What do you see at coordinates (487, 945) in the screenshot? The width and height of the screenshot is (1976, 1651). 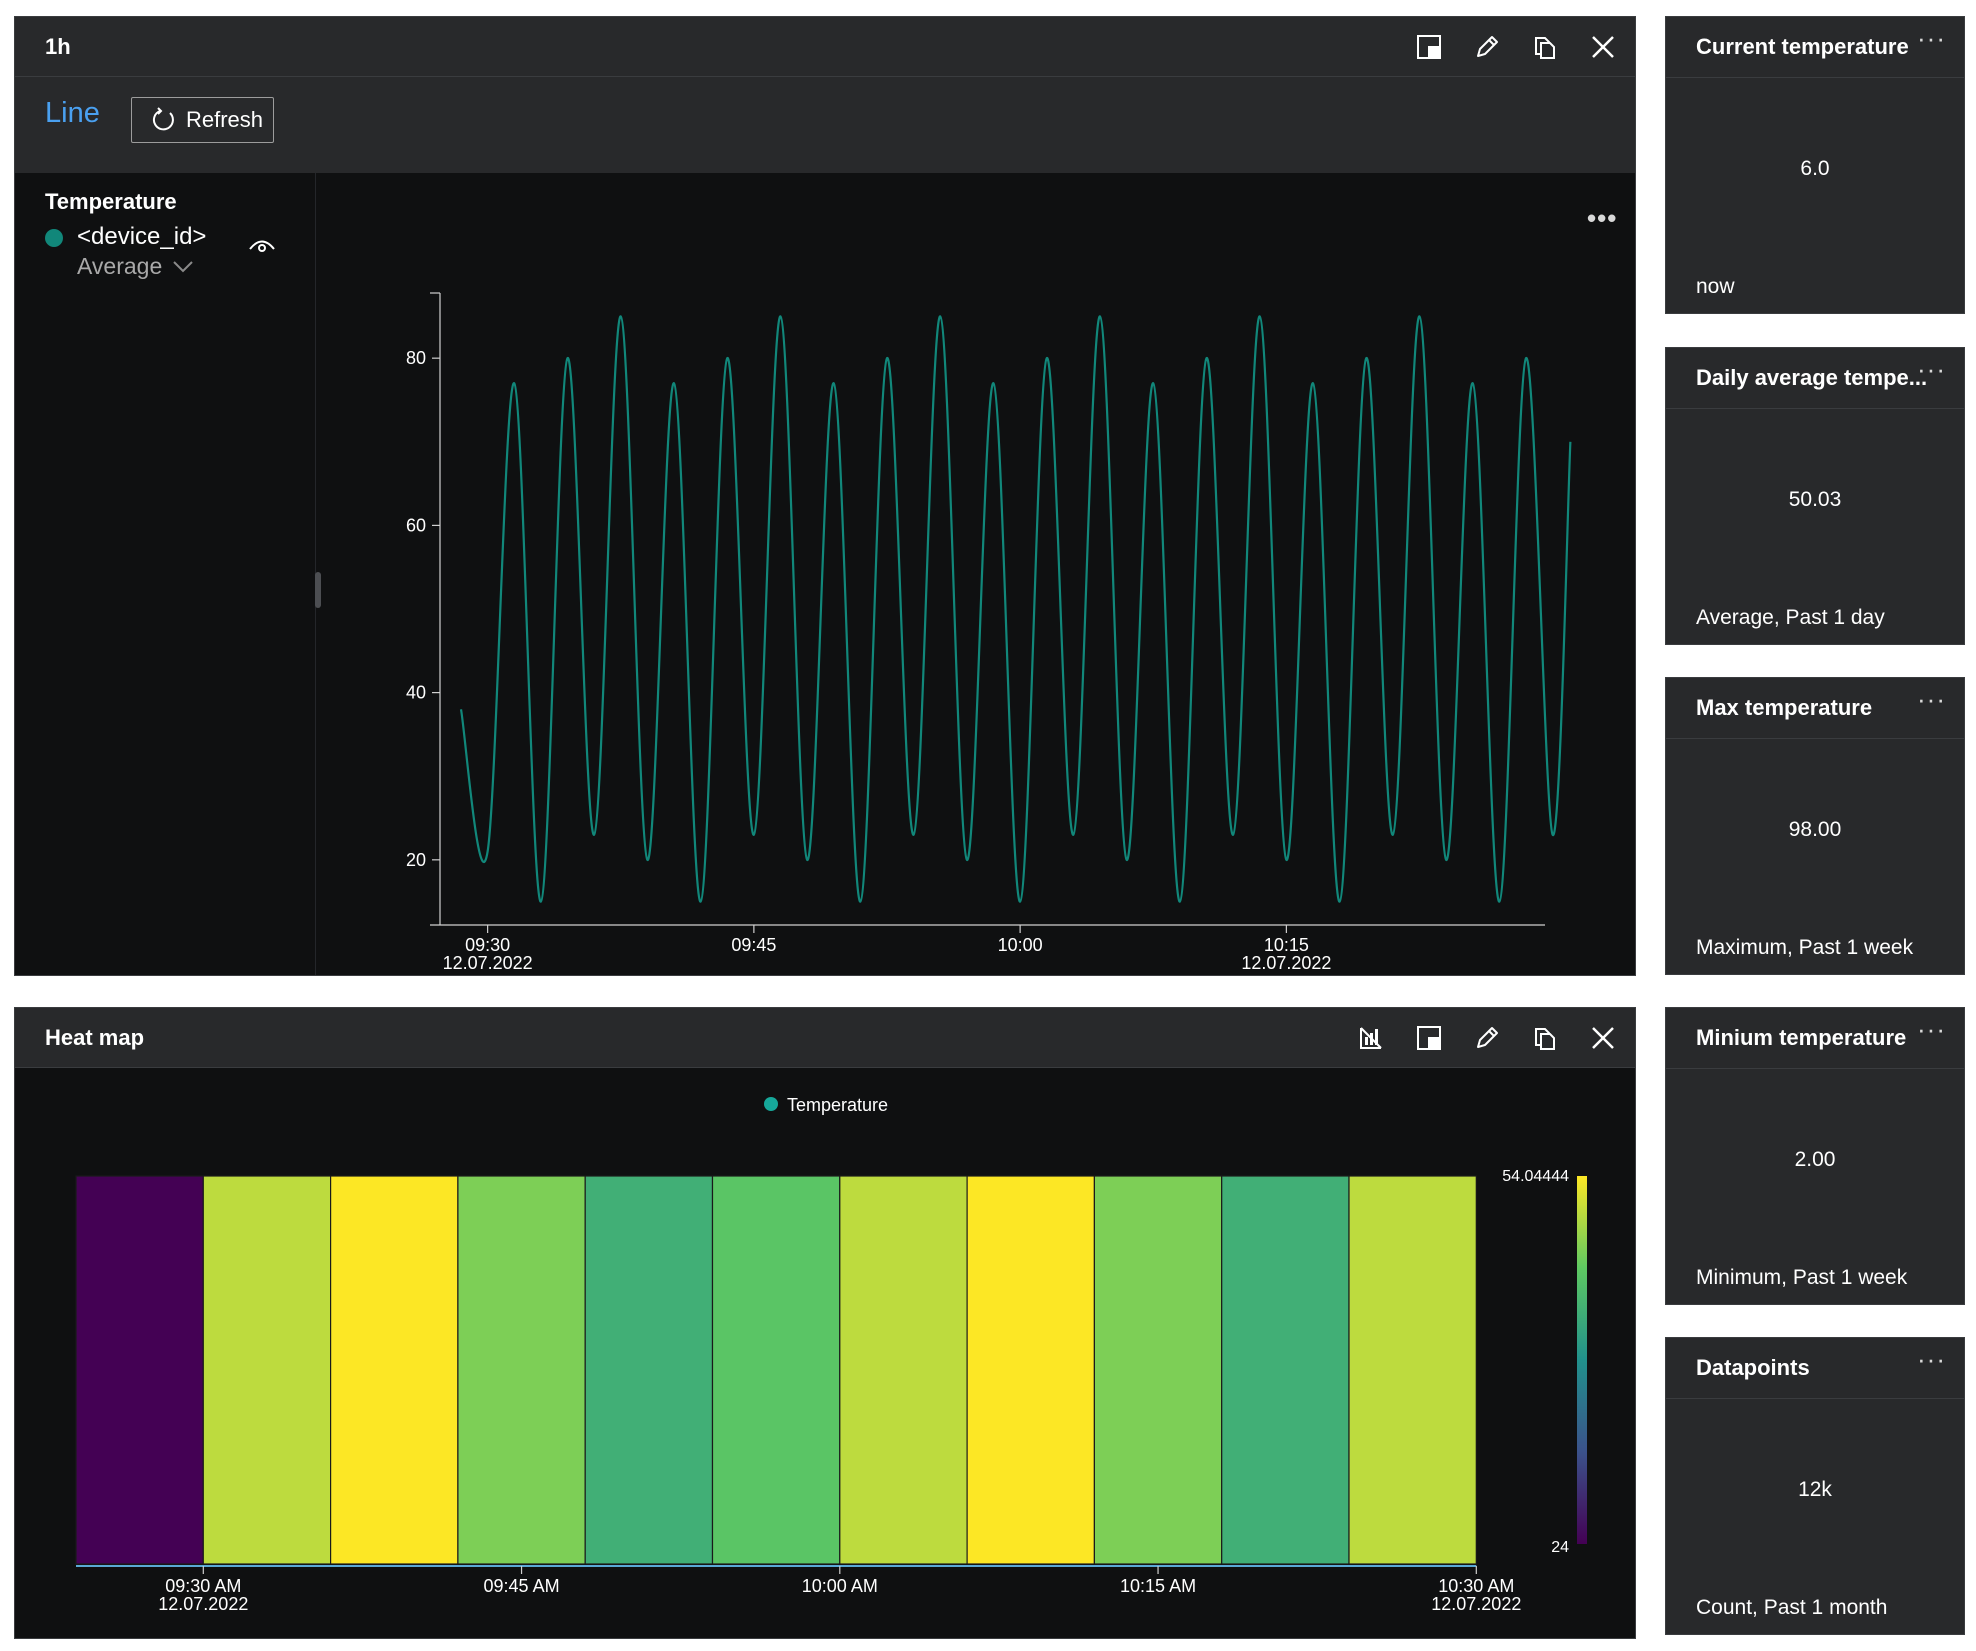 I see `x-tick-label: 09:30` at bounding box center [487, 945].